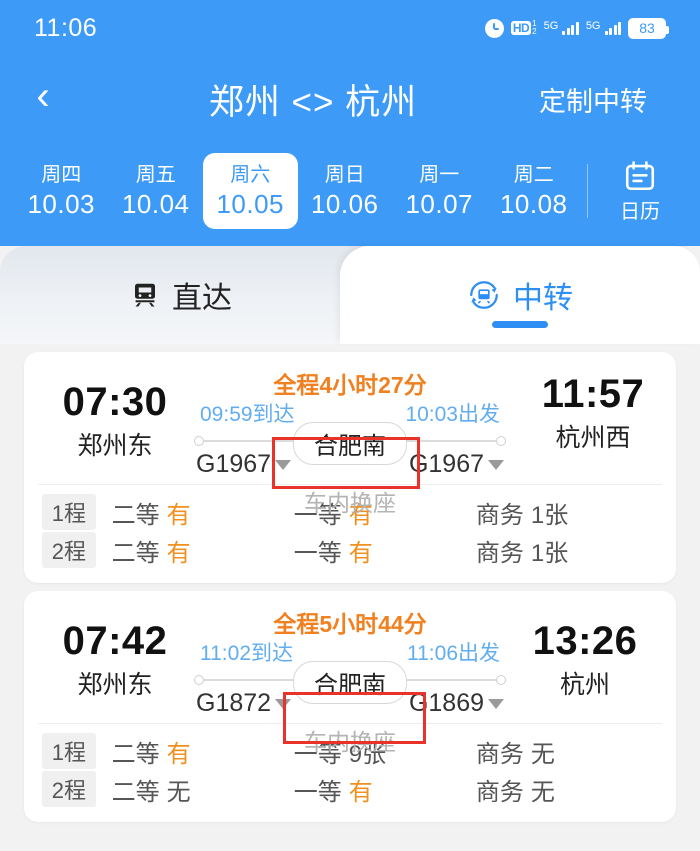 The width and height of the screenshot is (700, 851). I want to click on result-type-tabs: 直达 中转, so click(350, 295).